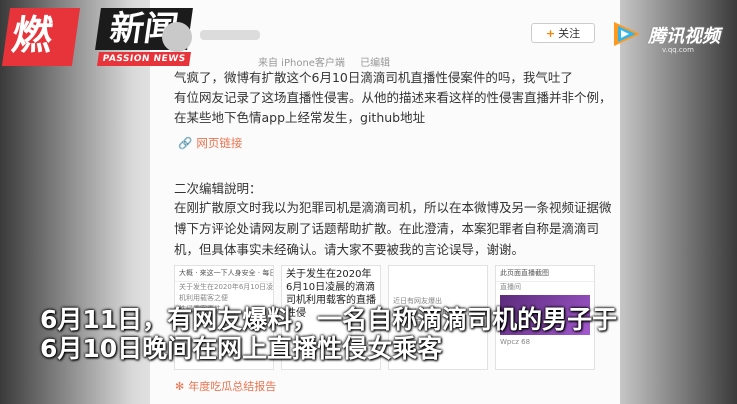 The height and width of the screenshot is (404, 737). I want to click on post-body-line: 在某些地下色情app上经常发生，github地址, so click(300, 117).